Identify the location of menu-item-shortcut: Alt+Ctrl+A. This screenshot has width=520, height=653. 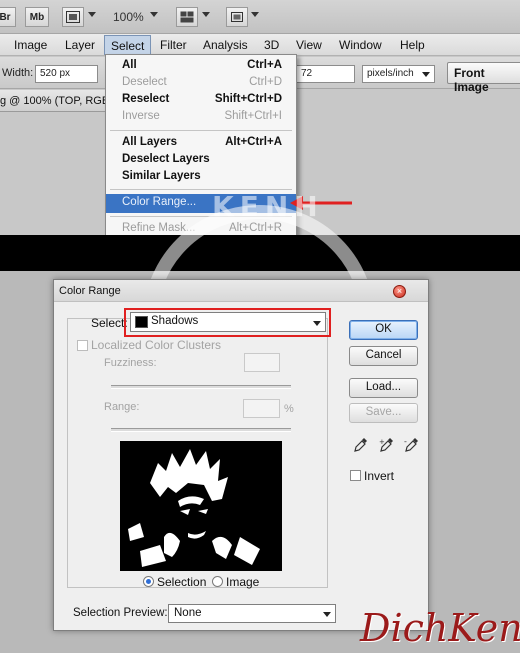
(253, 142).